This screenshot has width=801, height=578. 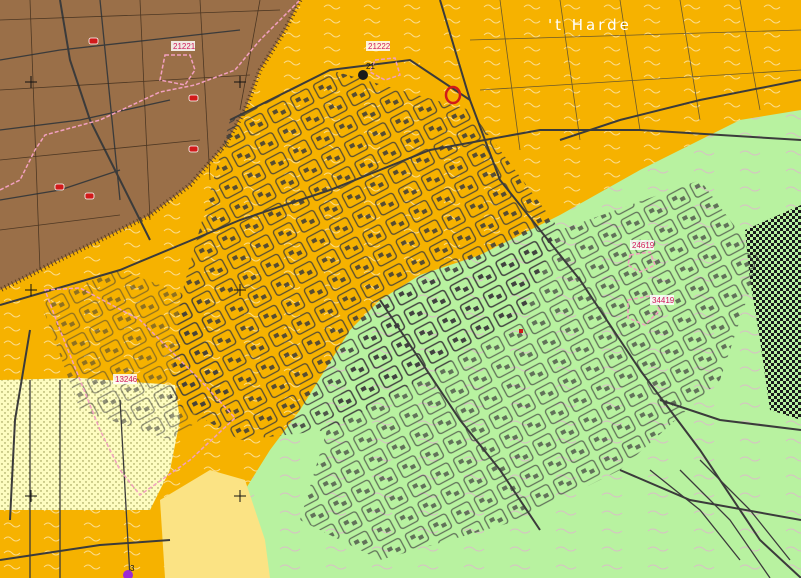 What do you see at coordinates (521, 331) in the screenshot?
I see `point-marker` at bounding box center [521, 331].